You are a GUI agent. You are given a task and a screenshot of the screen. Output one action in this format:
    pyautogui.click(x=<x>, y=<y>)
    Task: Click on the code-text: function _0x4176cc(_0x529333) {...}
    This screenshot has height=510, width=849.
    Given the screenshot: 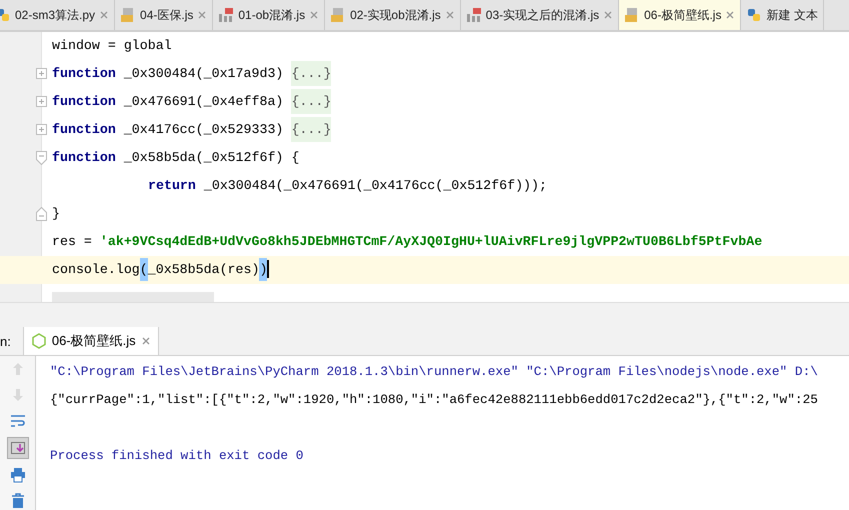 What is the action you would take?
    pyautogui.click(x=192, y=130)
    